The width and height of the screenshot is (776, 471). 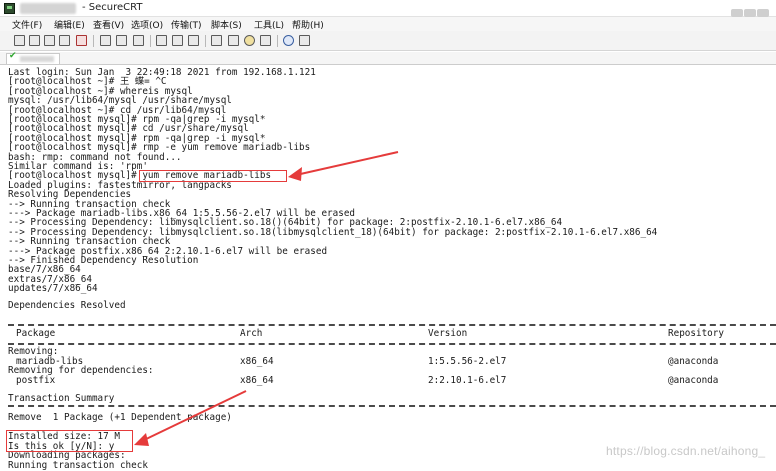 I want to click on find-icon, so click(x=138, y=40).